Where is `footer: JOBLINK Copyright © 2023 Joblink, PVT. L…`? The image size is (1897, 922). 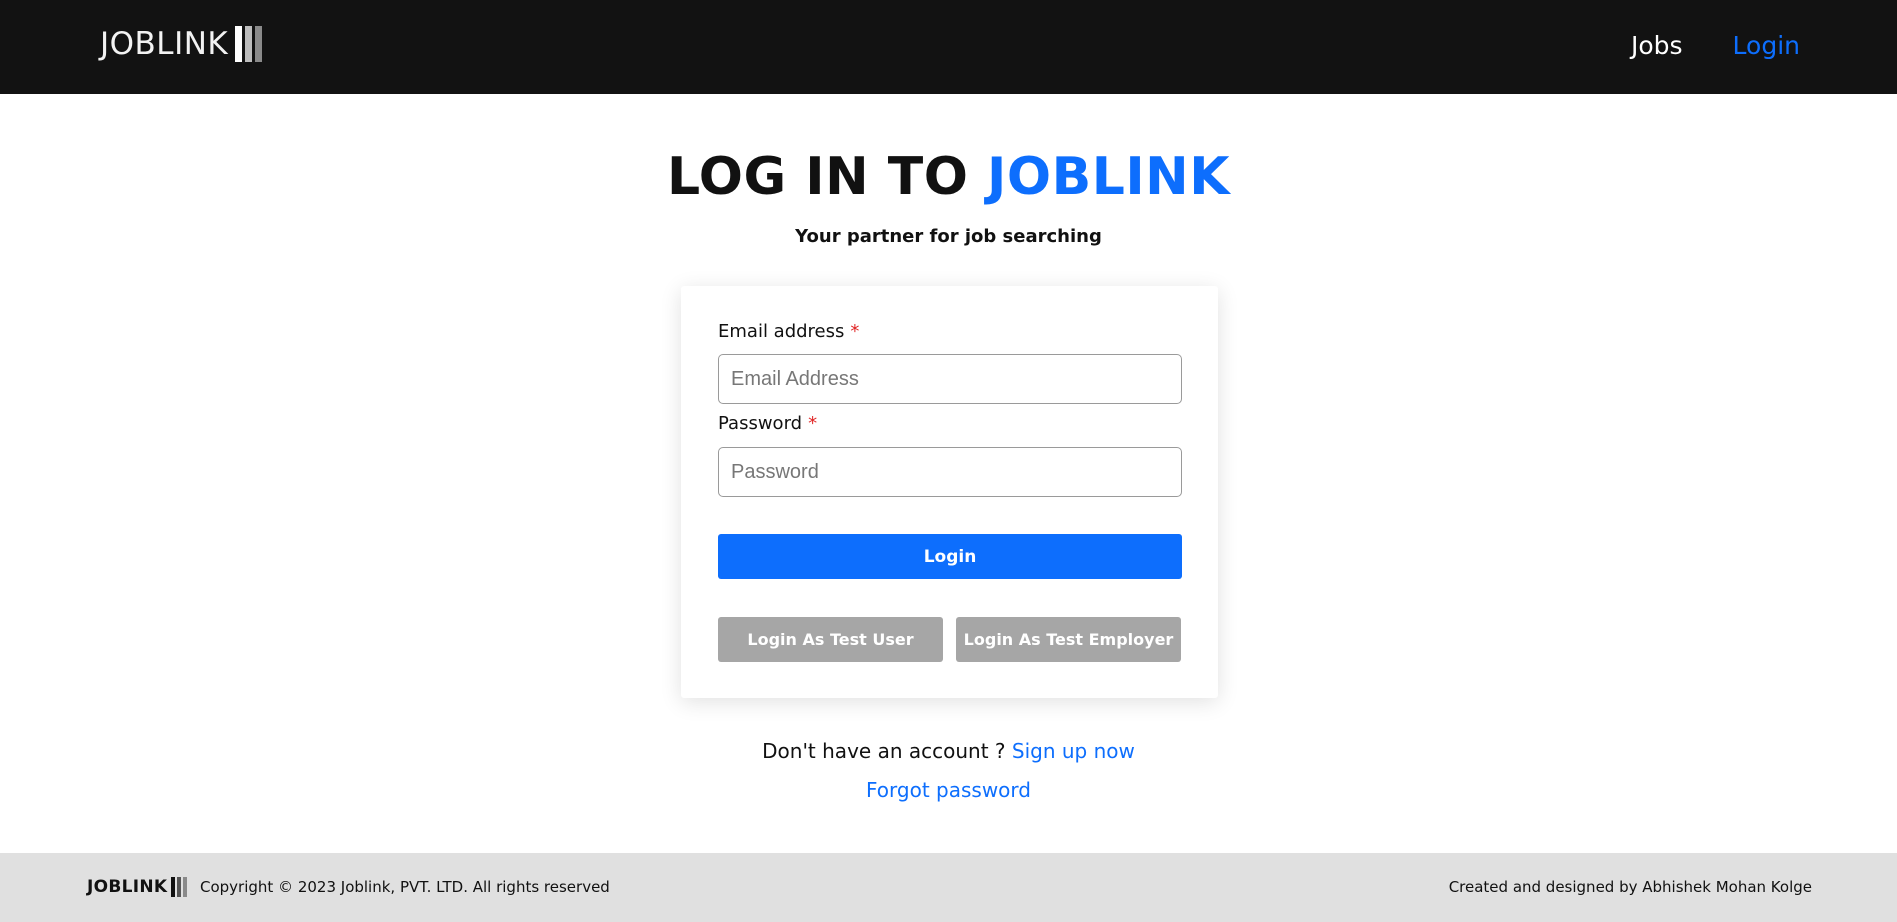 footer: JOBLINK Copyright © 2023 Joblink, PVT. L… is located at coordinates (948, 887).